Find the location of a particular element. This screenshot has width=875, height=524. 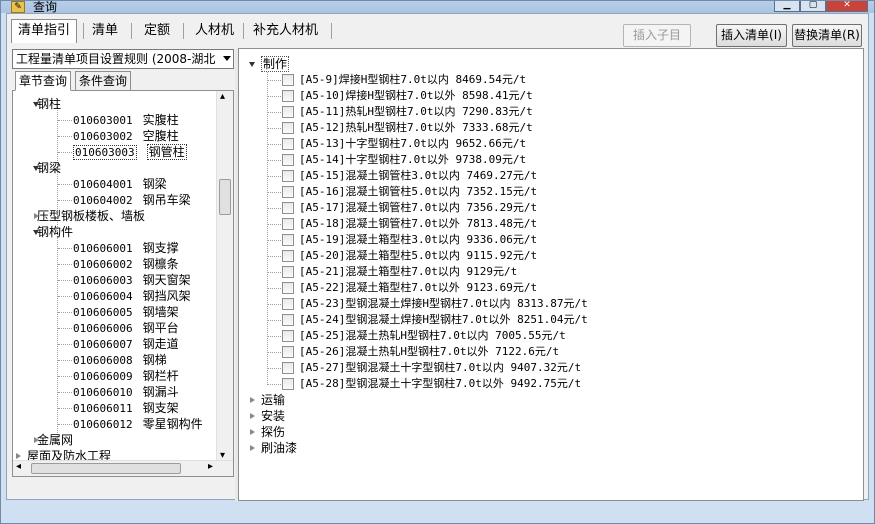

rule-select: 工程量清单项目设置规则 (2008-湖北 is located at coordinates (123, 59).